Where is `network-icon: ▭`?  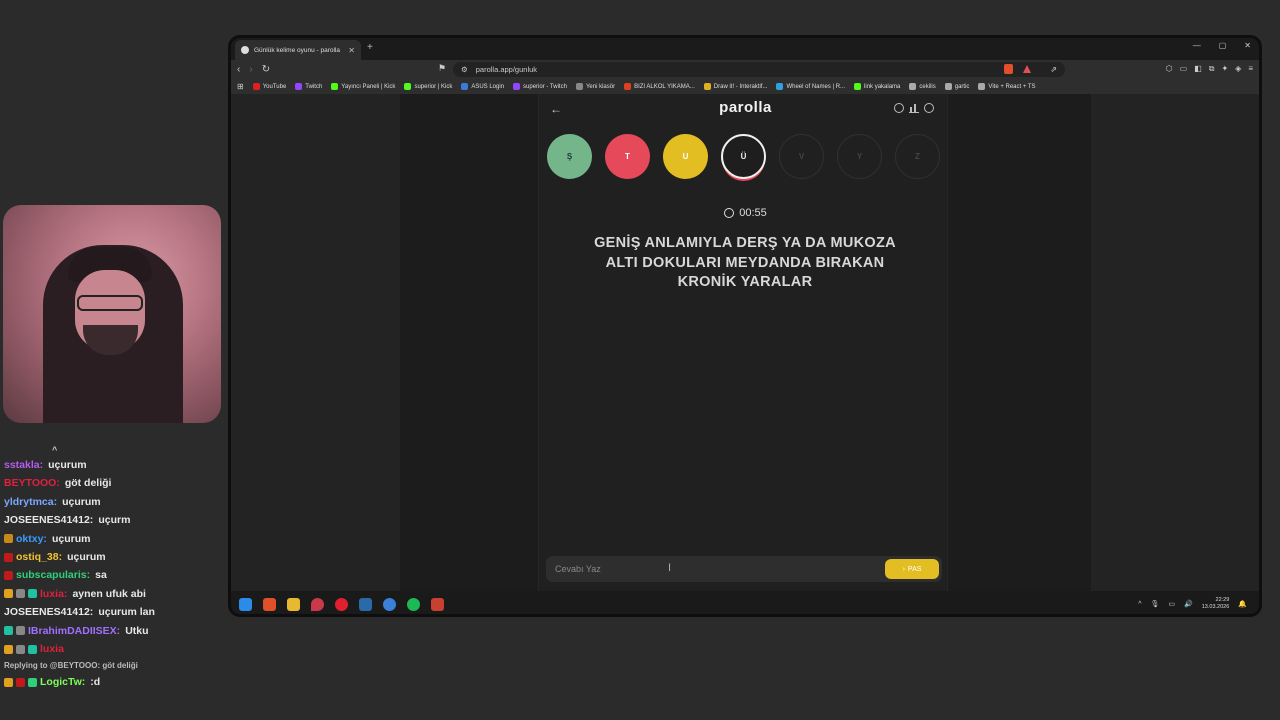 network-icon: ▭ is located at coordinates (1171, 604).